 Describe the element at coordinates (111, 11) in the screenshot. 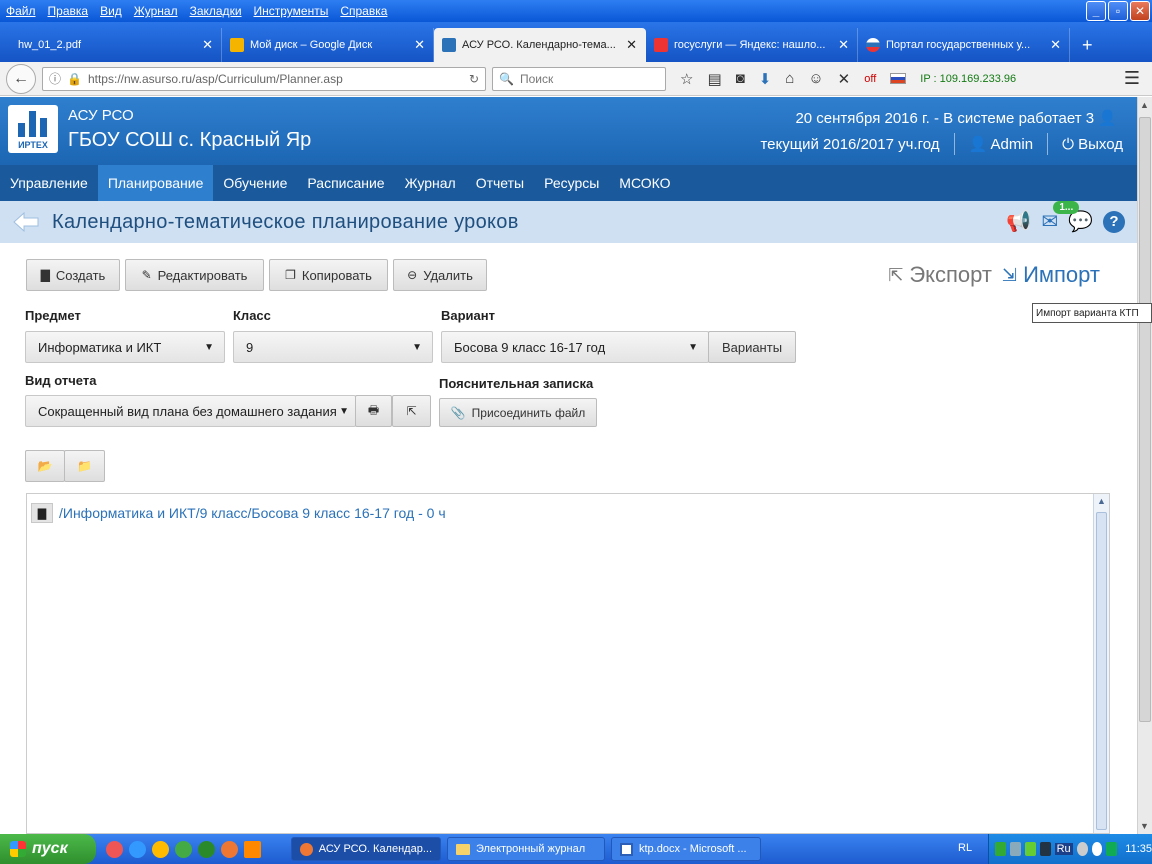

I see `menu-view: Вид` at that location.